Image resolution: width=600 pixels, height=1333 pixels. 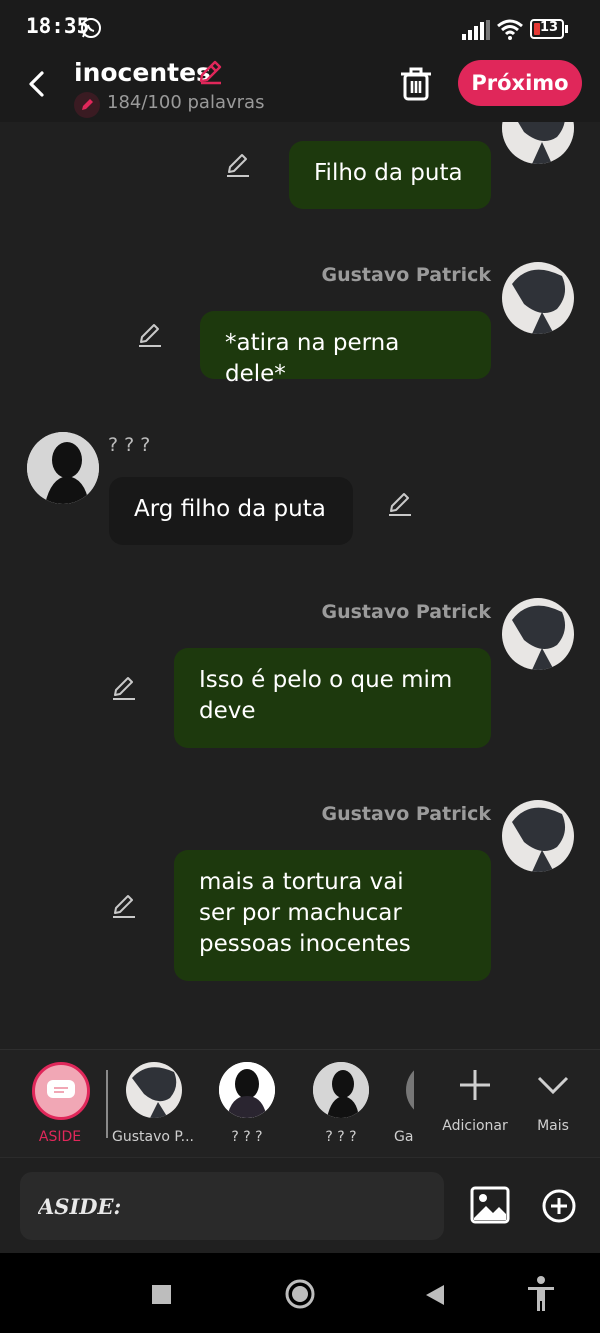 I want to click on battery-tip, so click(x=566, y=29).